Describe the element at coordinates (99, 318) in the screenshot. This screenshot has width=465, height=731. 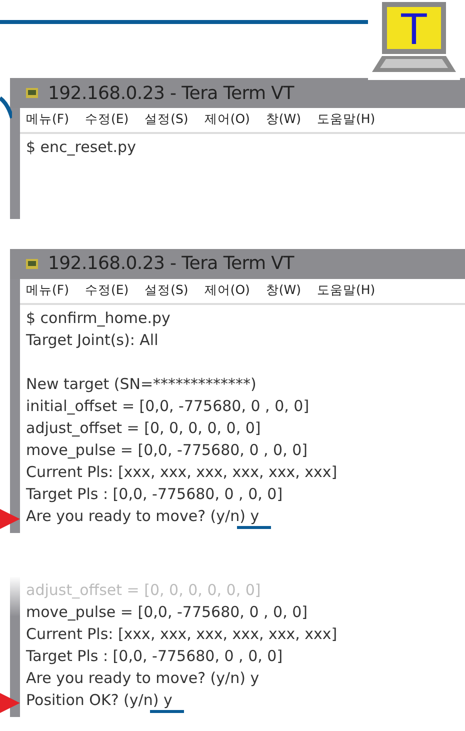
I see `terminal-line: $ confirm_home.py` at that location.